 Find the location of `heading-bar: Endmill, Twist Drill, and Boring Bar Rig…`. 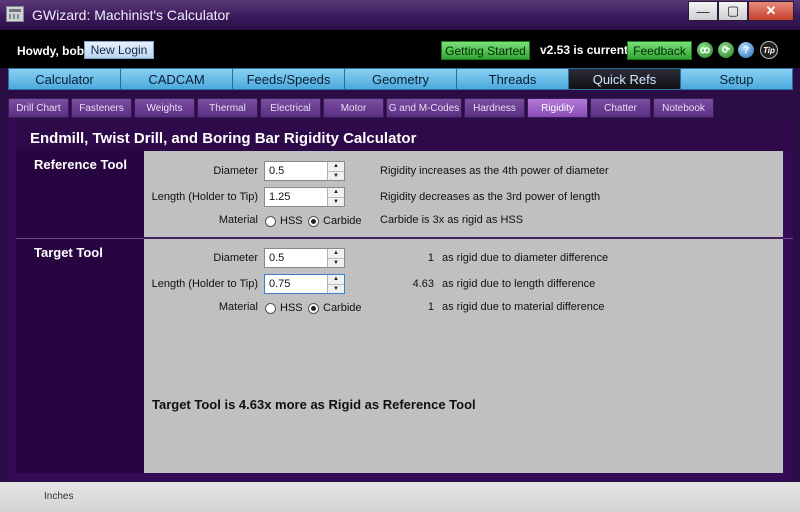

heading-bar: Endmill, Twist Drill, and Boring Bar Rig… is located at coordinates (404, 135).